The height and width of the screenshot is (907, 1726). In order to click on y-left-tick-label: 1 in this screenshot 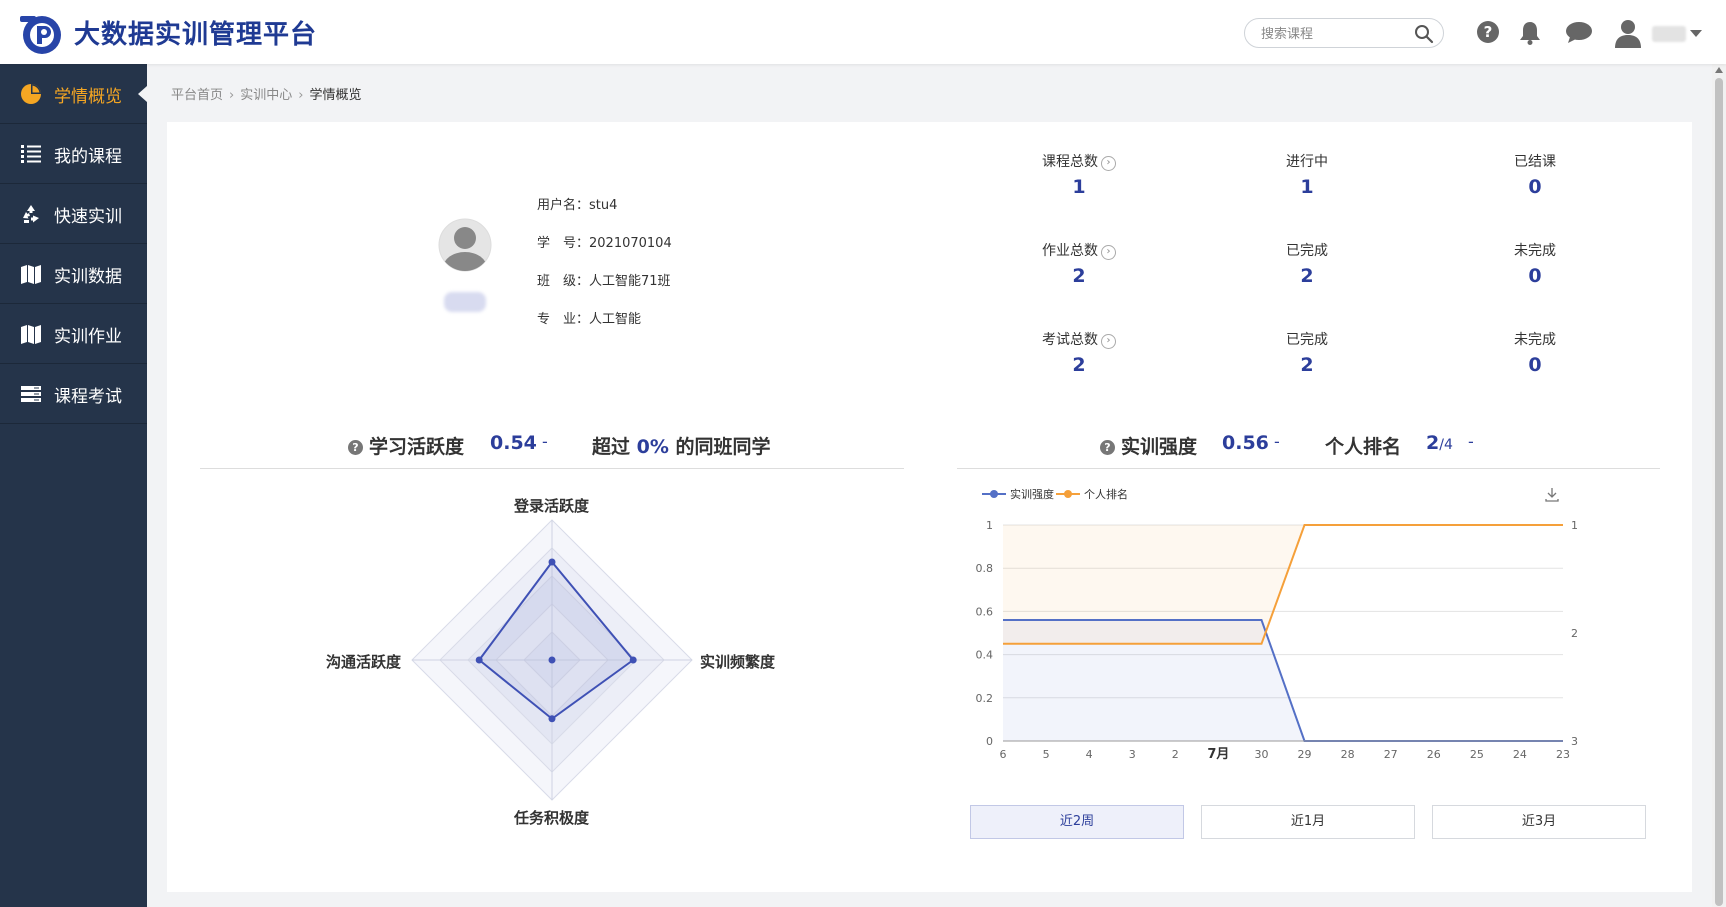, I will do `click(989, 525)`.